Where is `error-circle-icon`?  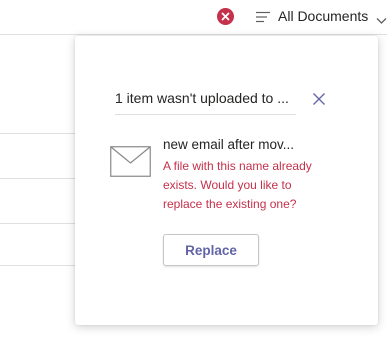
error-circle-icon is located at coordinates (225, 16).